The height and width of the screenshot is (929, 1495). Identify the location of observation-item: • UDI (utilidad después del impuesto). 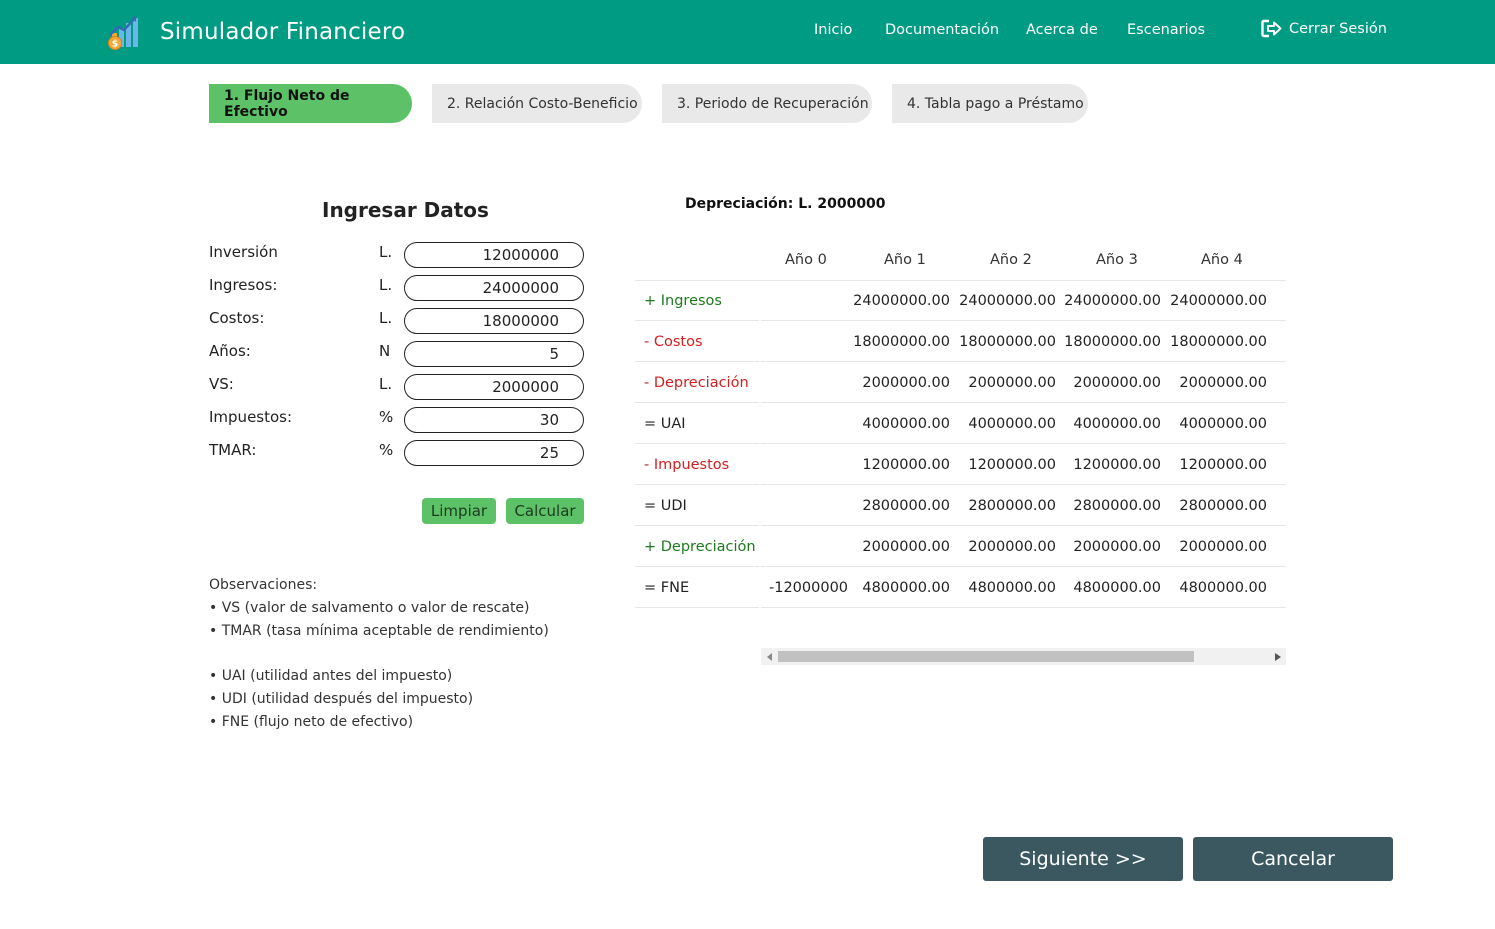
(341, 698).